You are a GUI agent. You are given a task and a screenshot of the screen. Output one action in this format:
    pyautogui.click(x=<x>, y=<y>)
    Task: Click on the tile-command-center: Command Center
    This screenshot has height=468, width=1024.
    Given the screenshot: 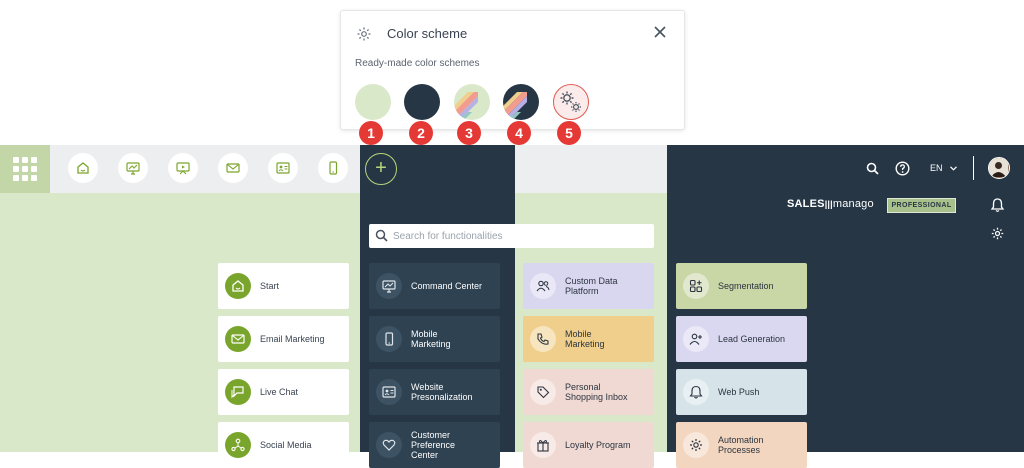 What is the action you would take?
    pyautogui.click(x=434, y=286)
    